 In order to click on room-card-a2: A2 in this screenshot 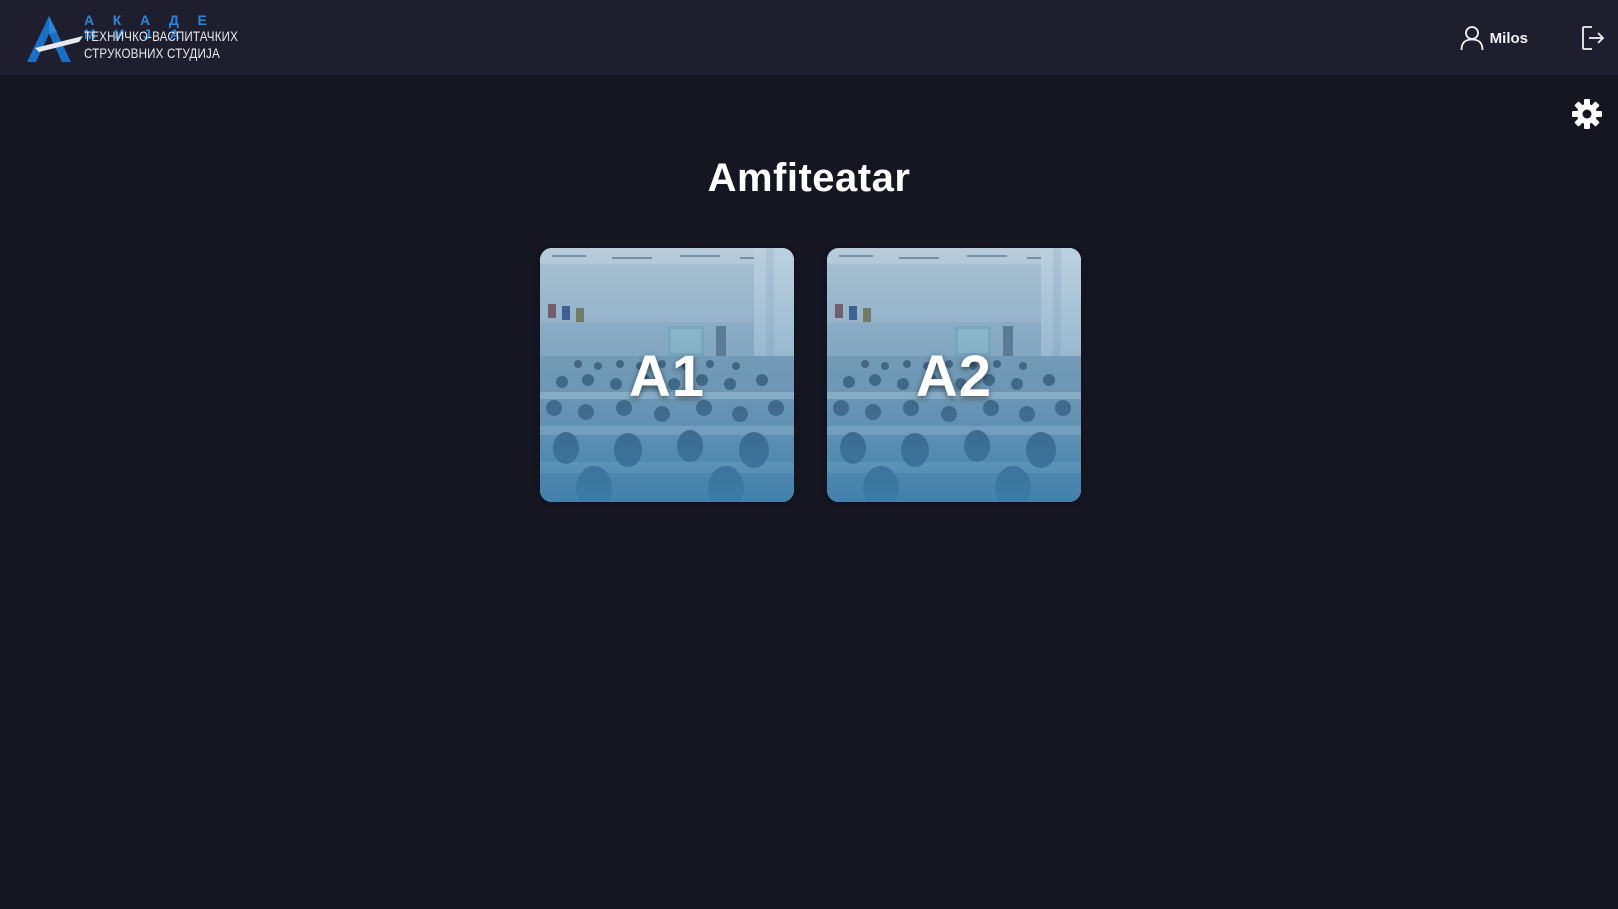, I will do `click(954, 375)`.